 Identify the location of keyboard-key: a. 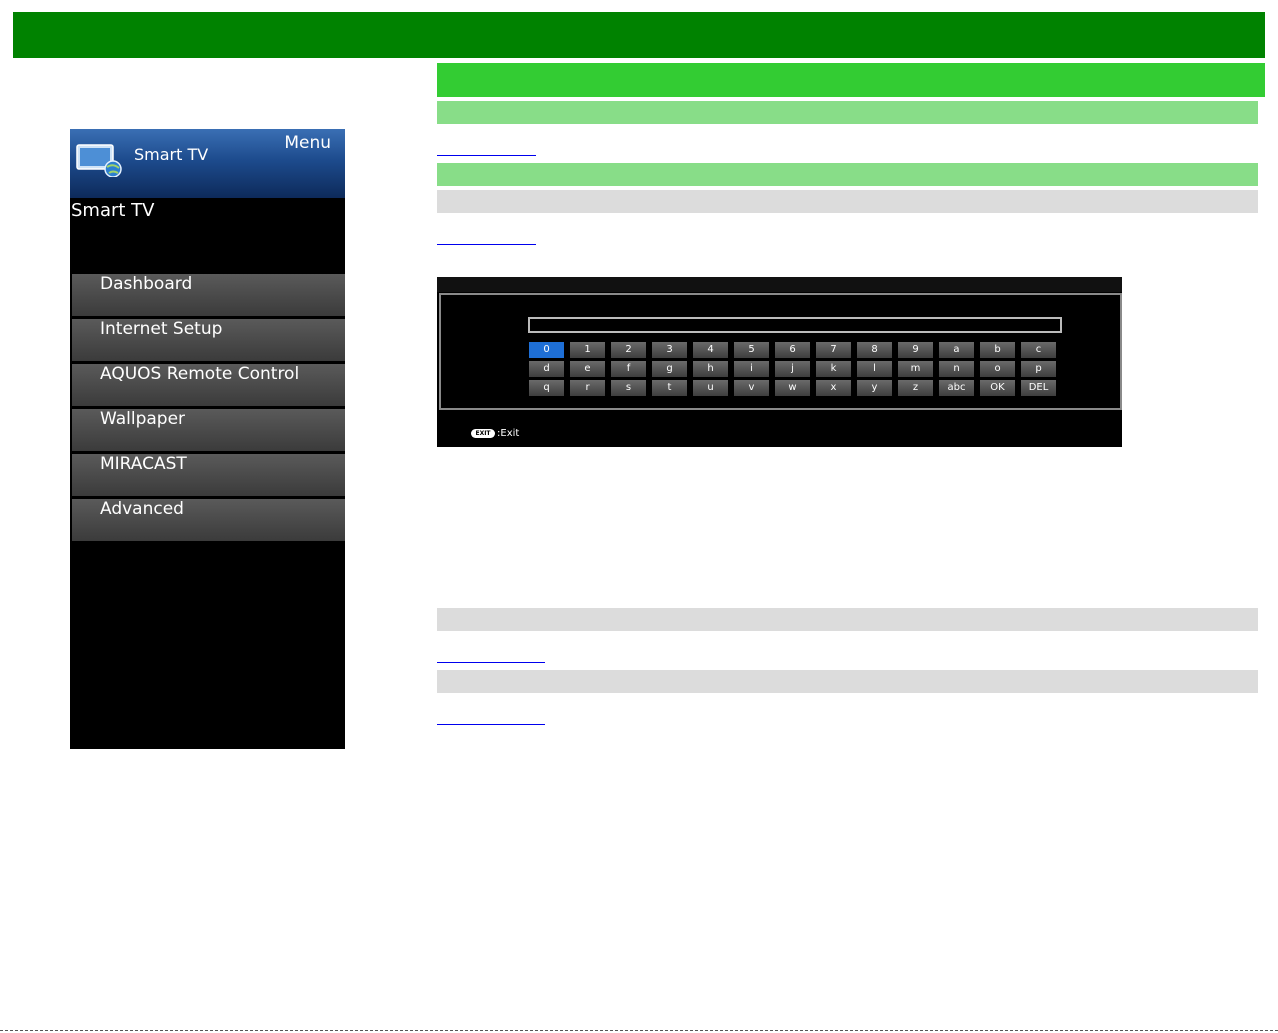
(956, 350).